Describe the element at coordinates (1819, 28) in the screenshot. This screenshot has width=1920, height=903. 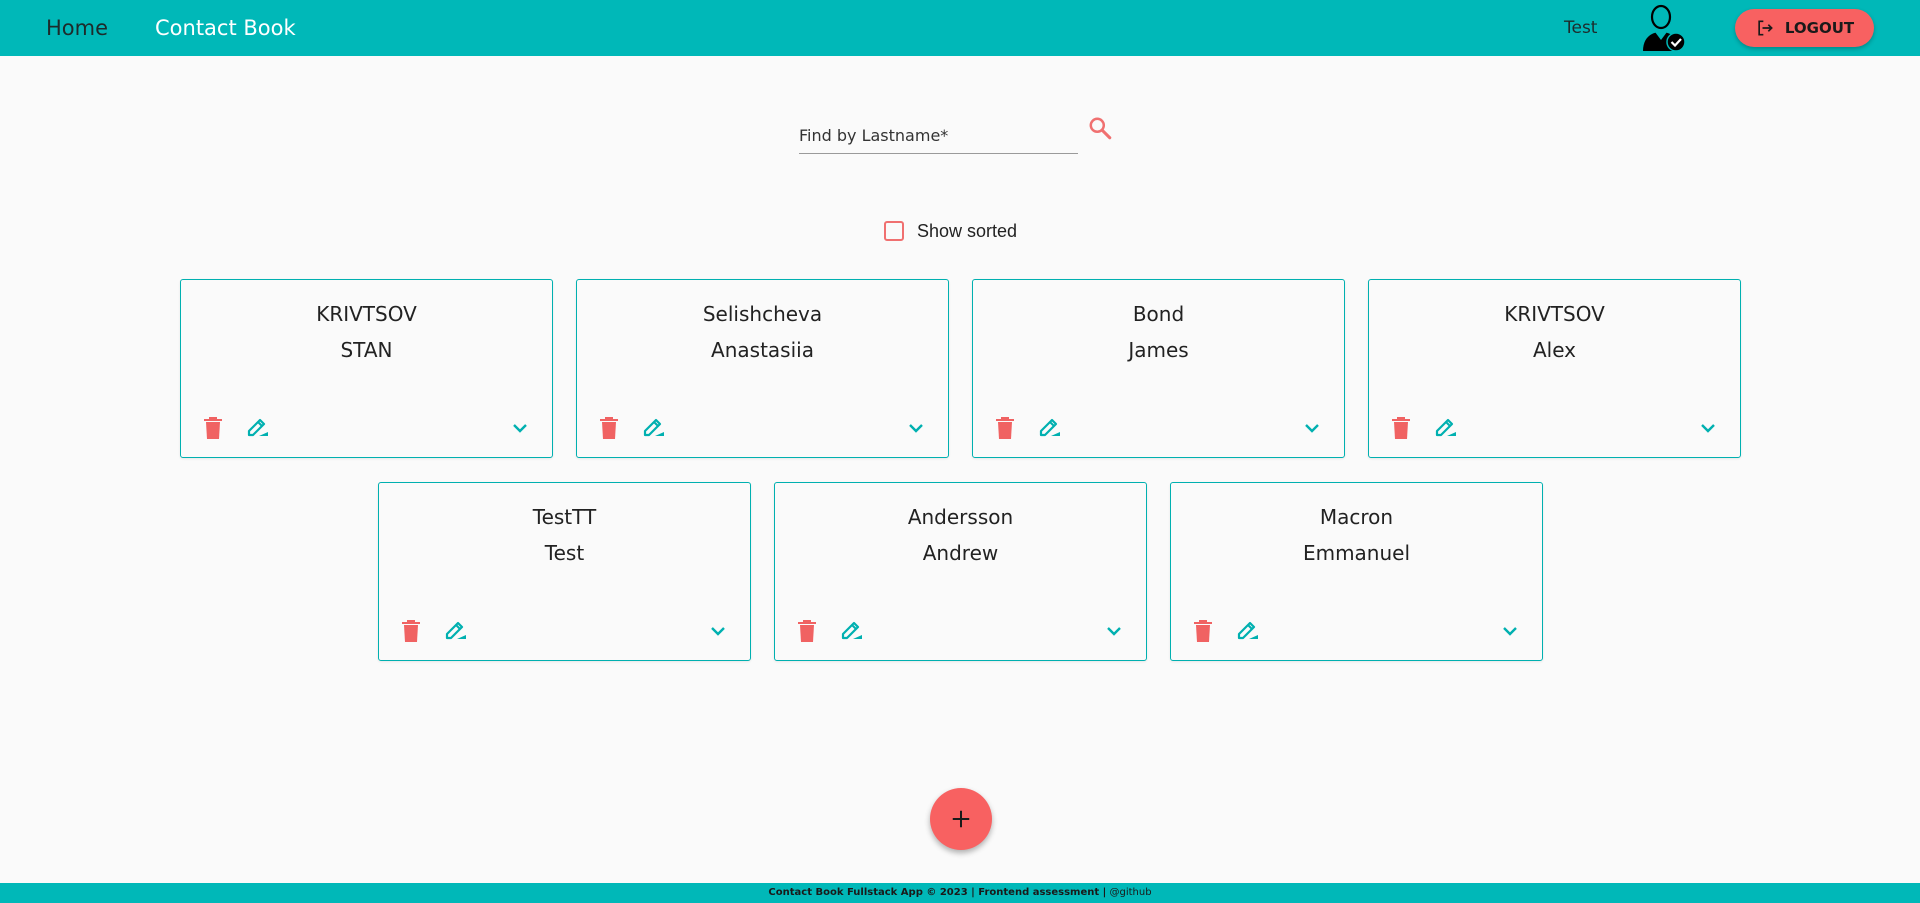
I see `logout-label: LOGOUT` at that location.